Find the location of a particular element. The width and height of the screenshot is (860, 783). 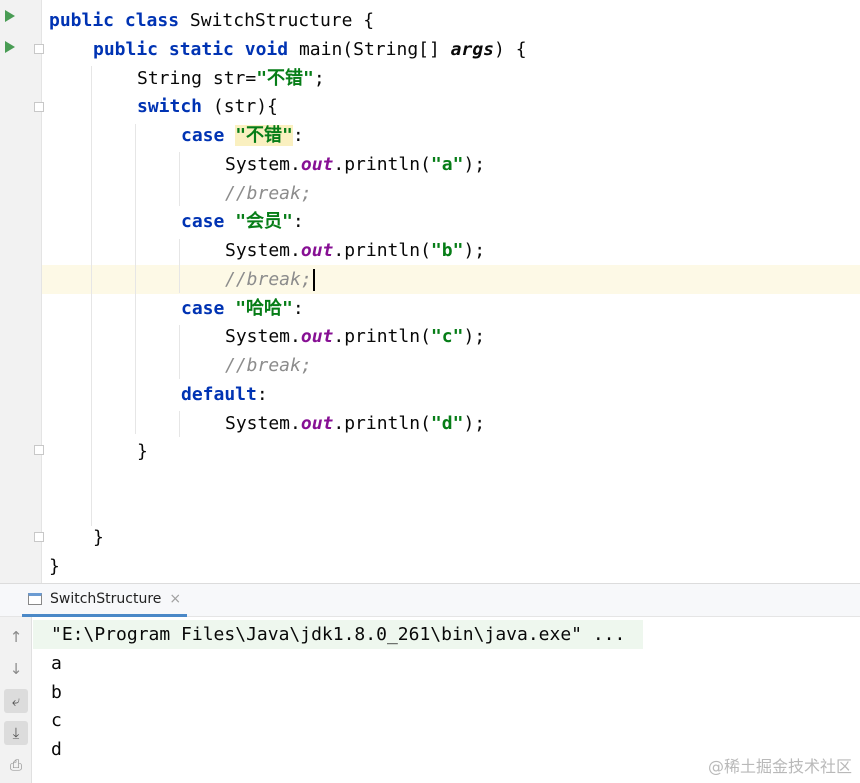

soft-wrap-icon: ⤶ is located at coordinates (16, 701).